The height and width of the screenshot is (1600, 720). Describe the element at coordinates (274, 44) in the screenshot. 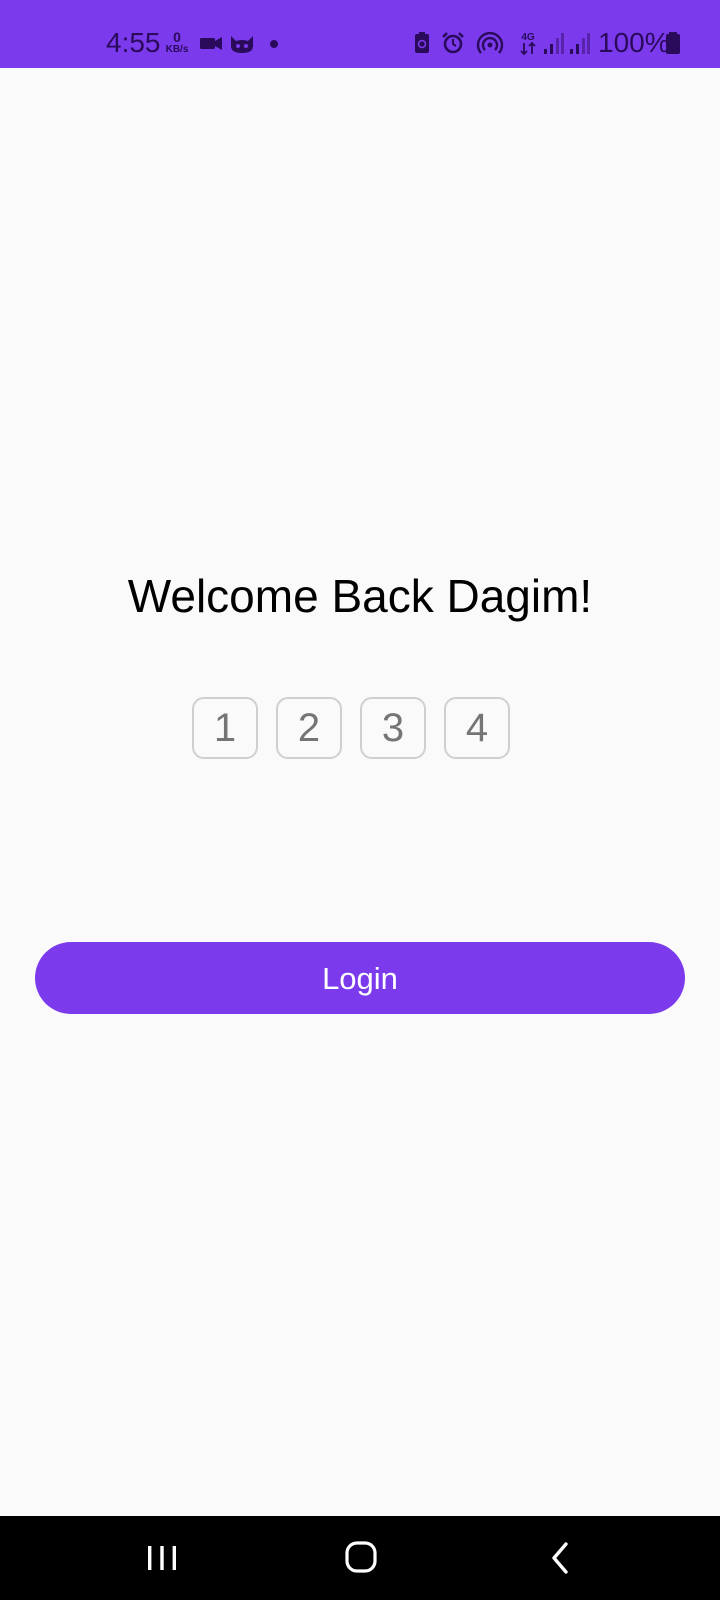

I see `notification-dot-icon` at that location.